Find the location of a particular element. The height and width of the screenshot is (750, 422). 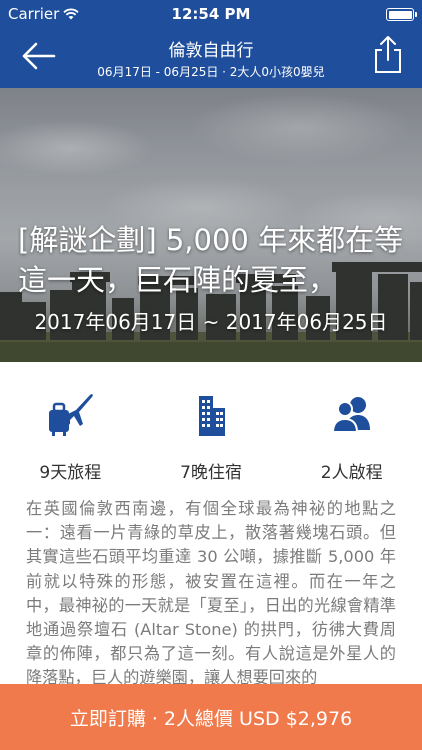

status-time: 12:54 PM is located at coordinates (211, 14).